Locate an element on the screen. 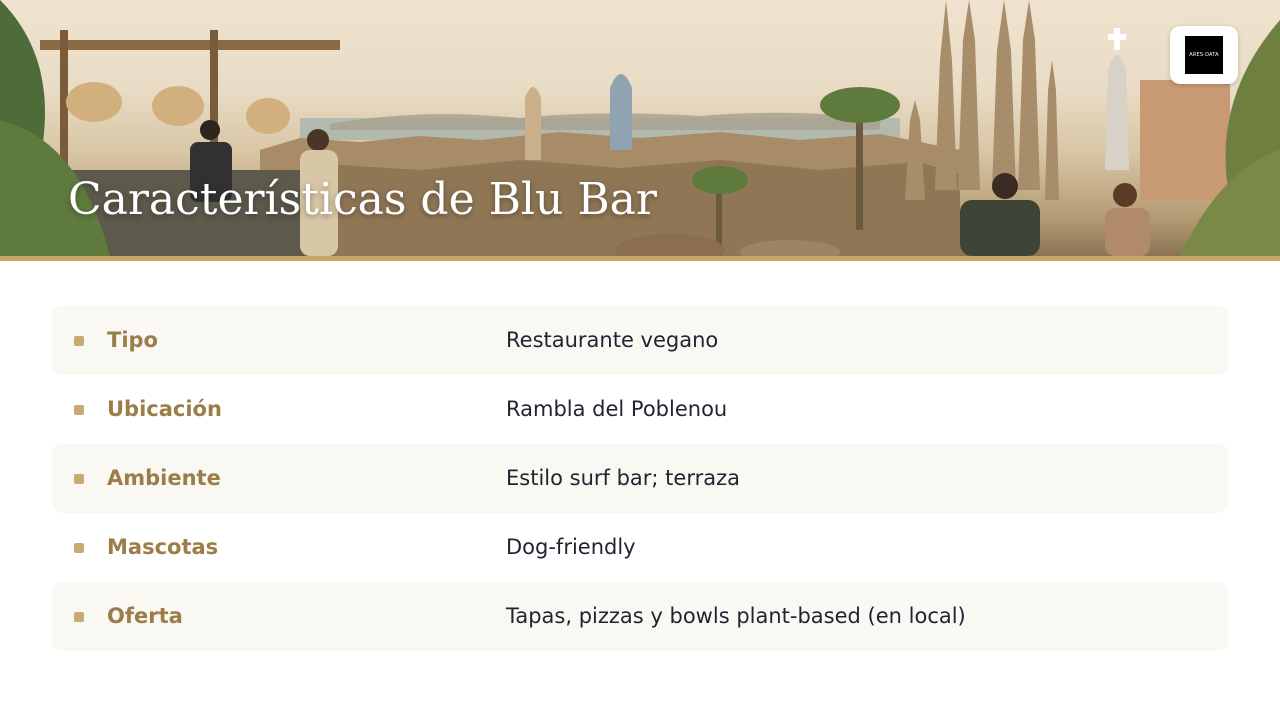  feature-value: Dog-friendly is located at coordinates (571, 547).